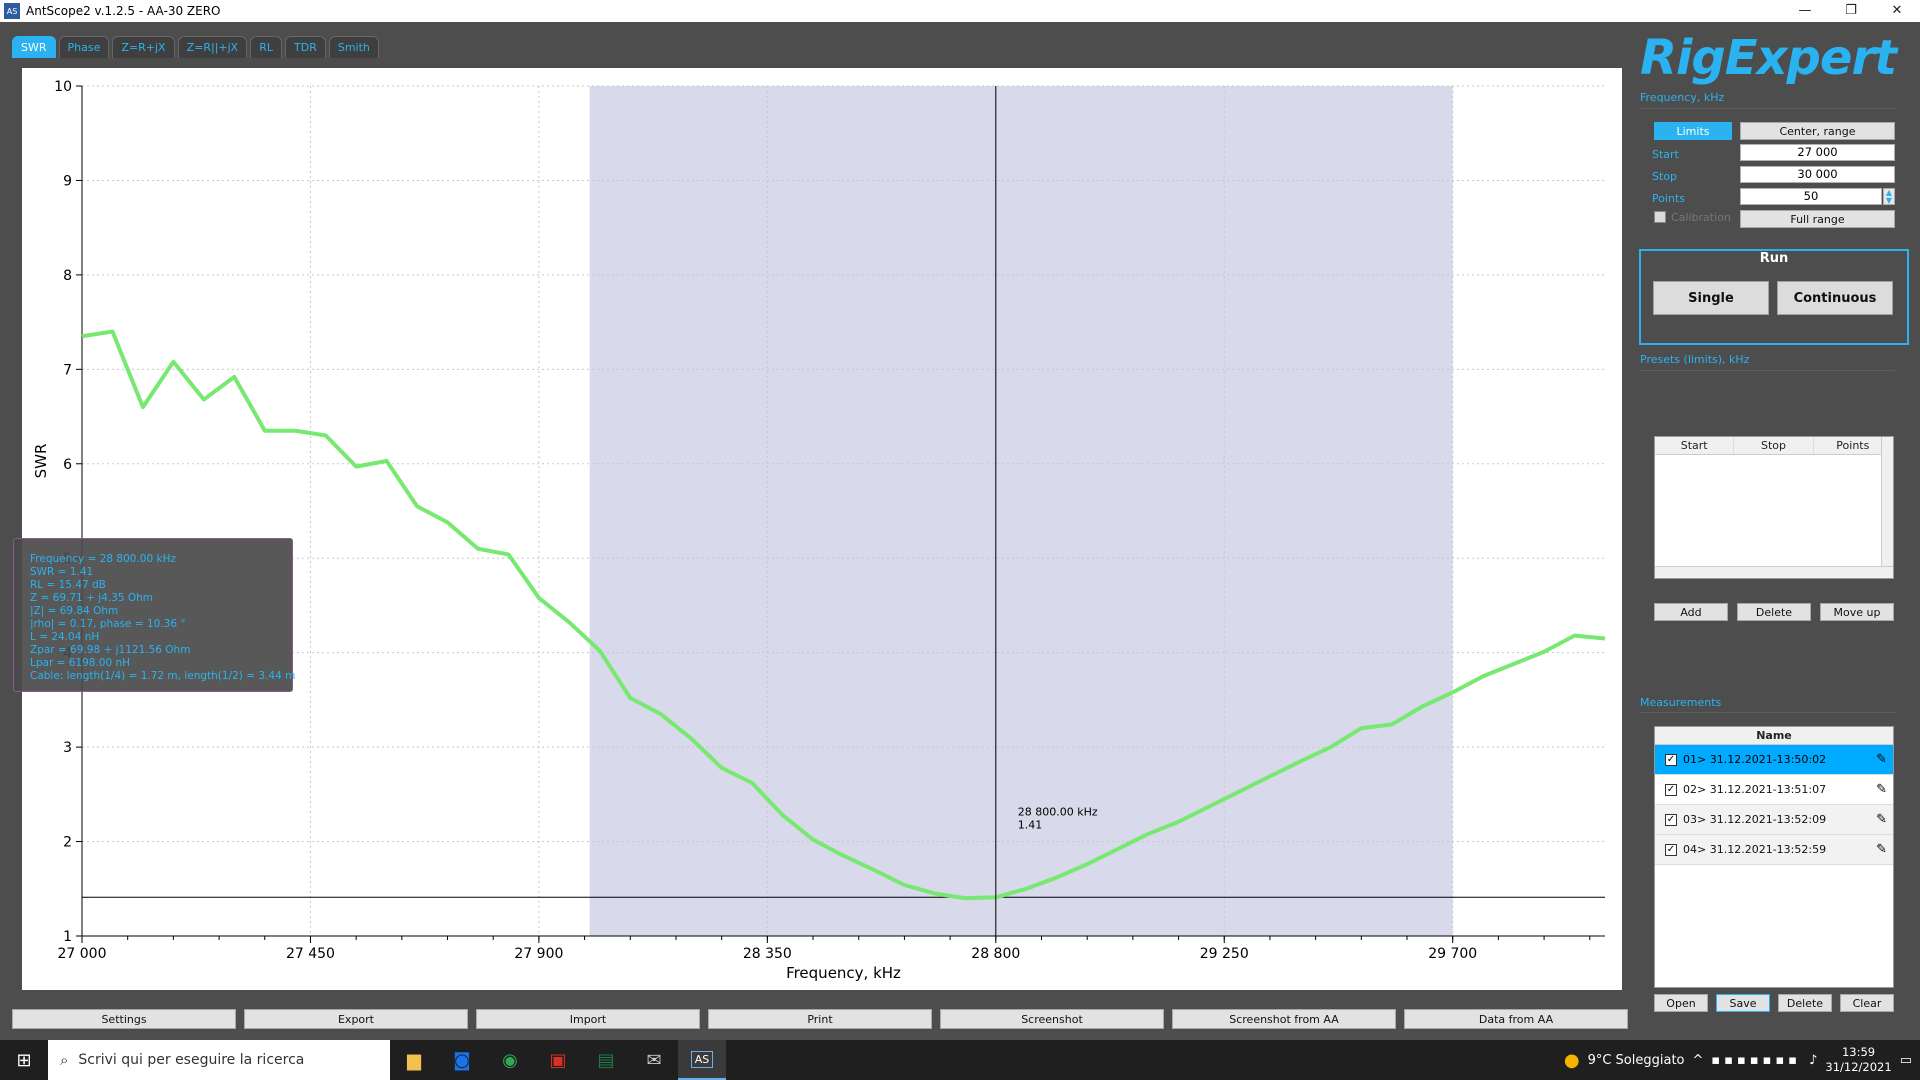  Describe the element at coordinates (1665, 176) in the screenshot. I see `stop-label: Stop` at that location.